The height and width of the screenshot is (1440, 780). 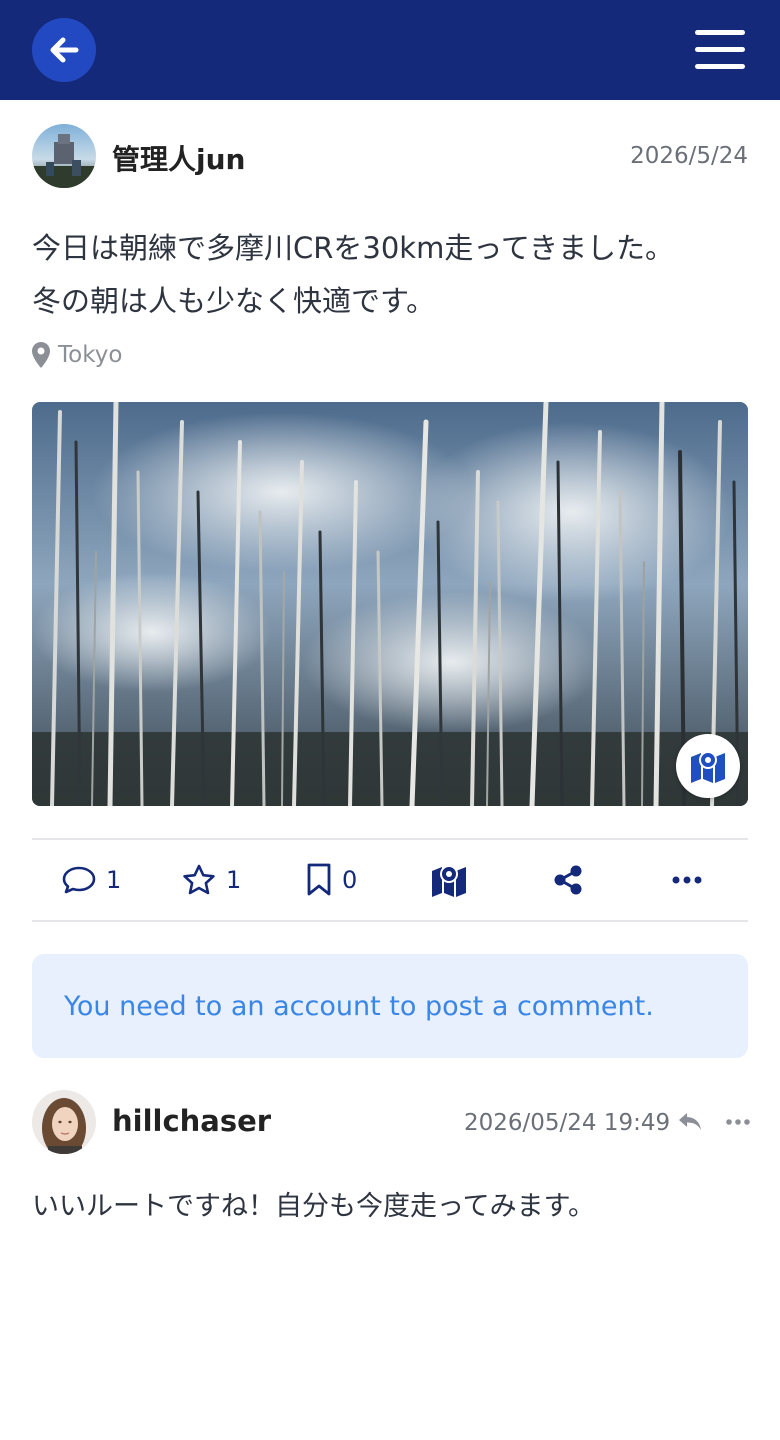 I want to click on more-action, so click(x=687, y=880).